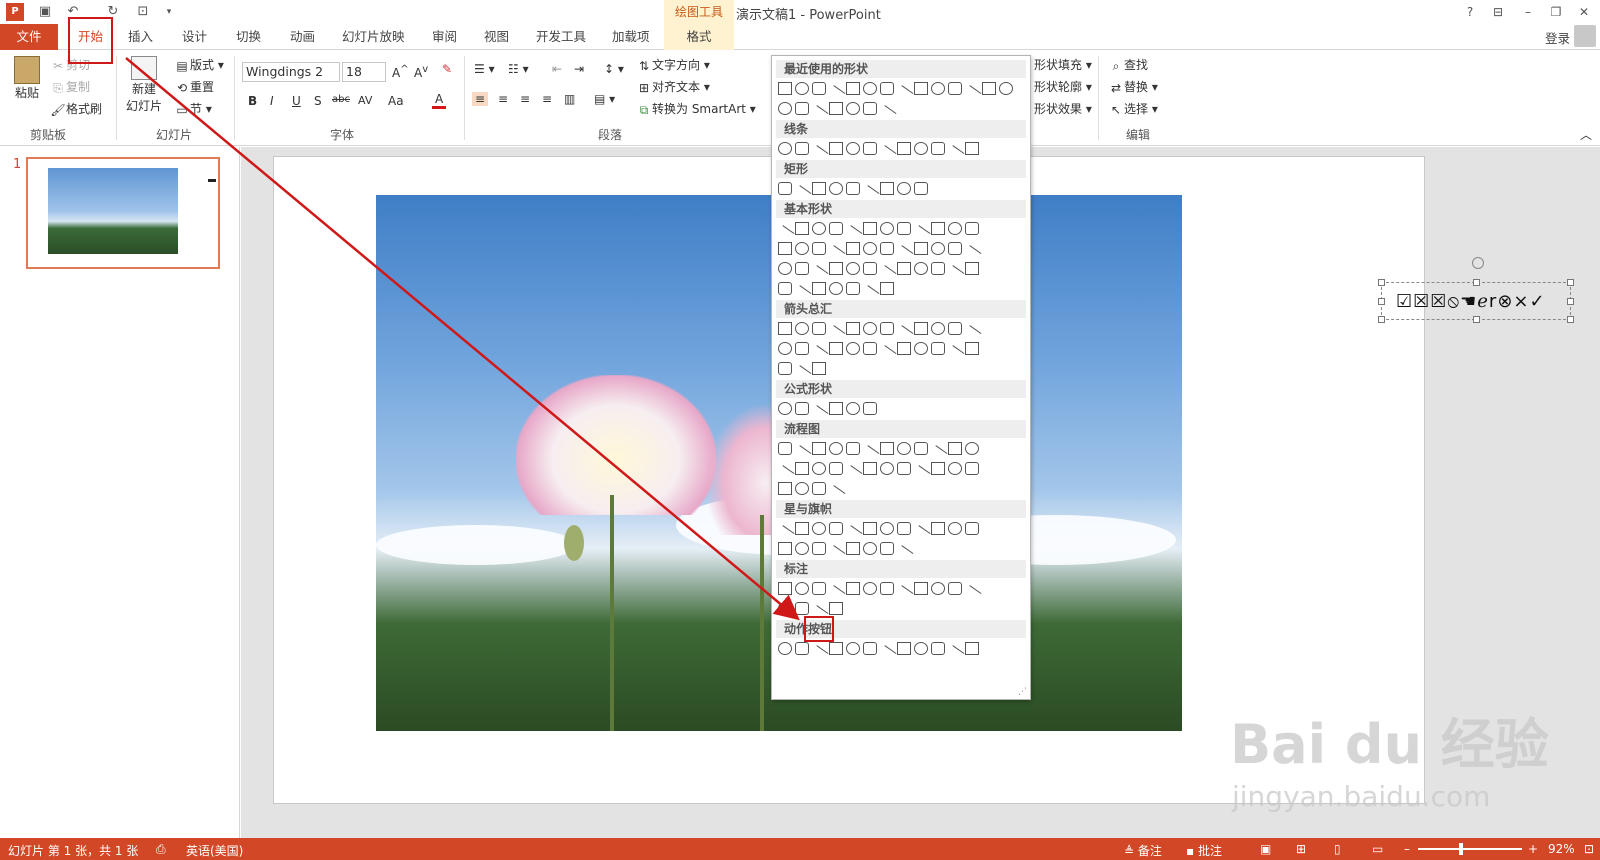 The height and width of the screenshot is (860, 1600). What do you see at coordinates (1476, 290) in the screenshot?
I see `symbol-textbox: ☑☒☒⦸☚ℯr⊗×✓` at bounding box center [1476, 290].